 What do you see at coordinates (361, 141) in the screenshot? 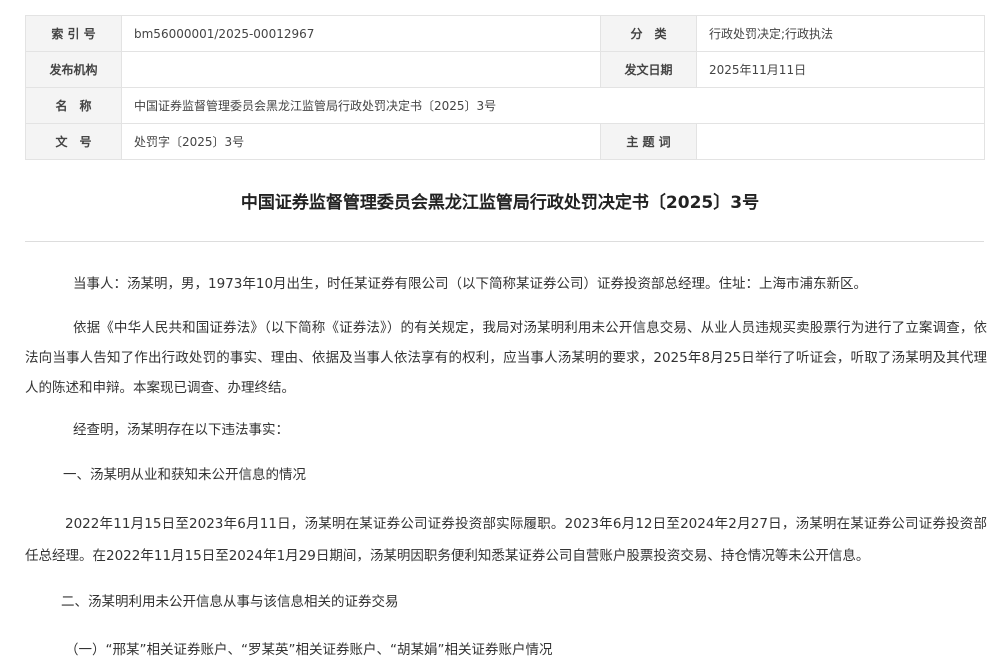
I see `document-number-value: 处罚字〔2025〕3号` at bounding box center [361, 141].